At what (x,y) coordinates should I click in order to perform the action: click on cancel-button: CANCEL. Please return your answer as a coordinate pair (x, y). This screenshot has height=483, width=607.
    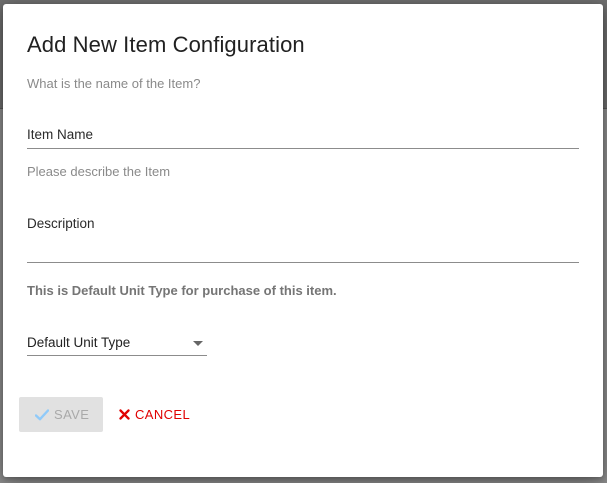
    Looking at the image, I should click on (151, 414).